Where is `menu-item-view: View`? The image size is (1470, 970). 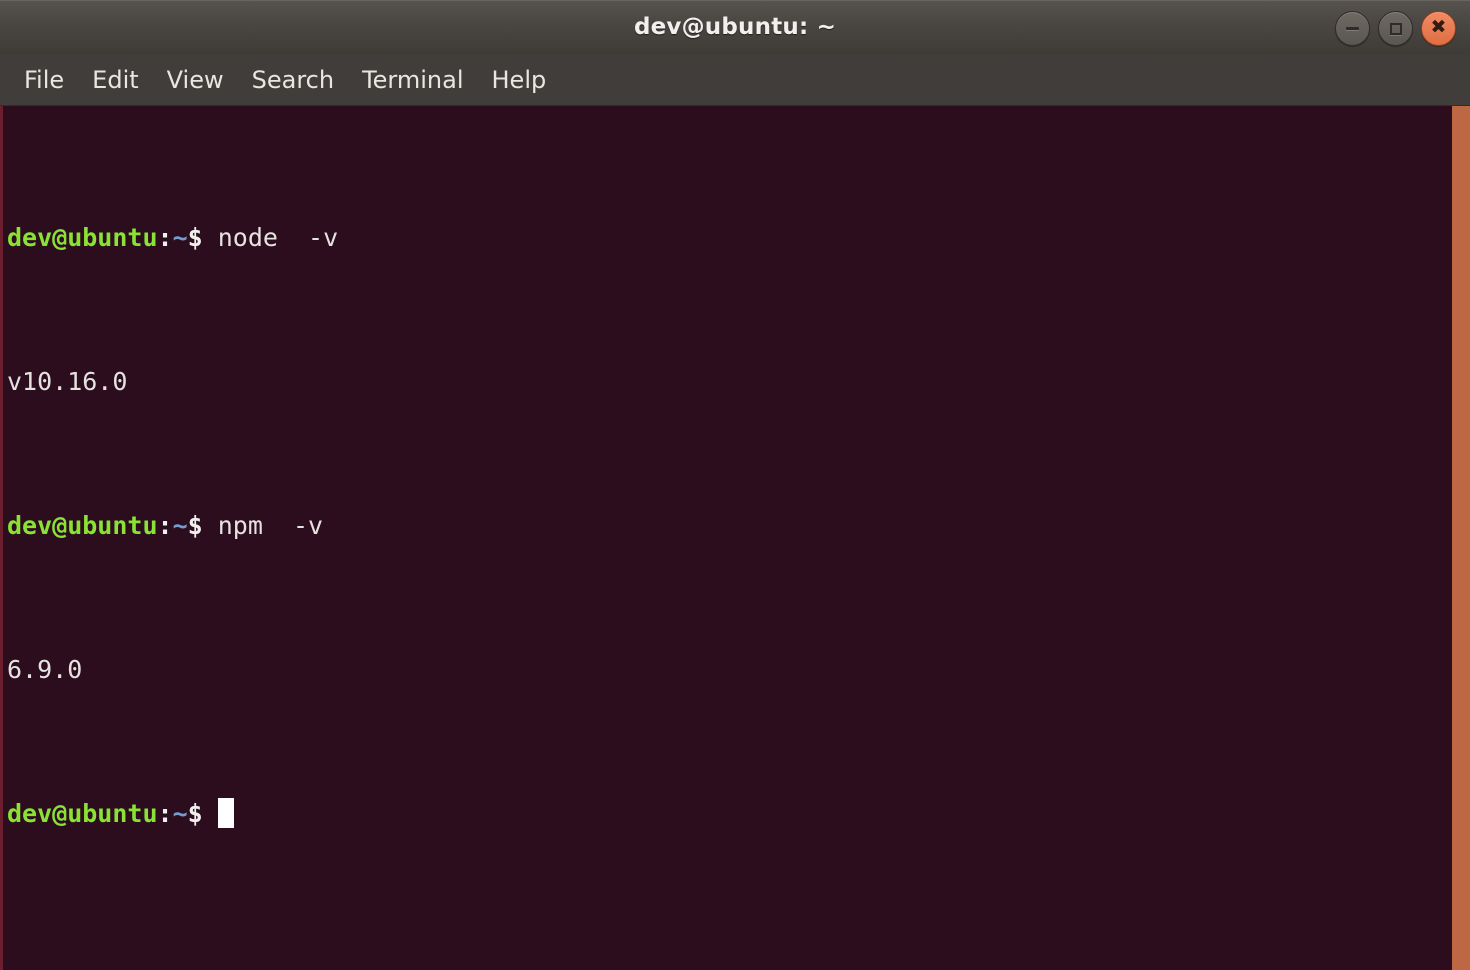 menu-item-view: View is located at coordinates (195, 80).